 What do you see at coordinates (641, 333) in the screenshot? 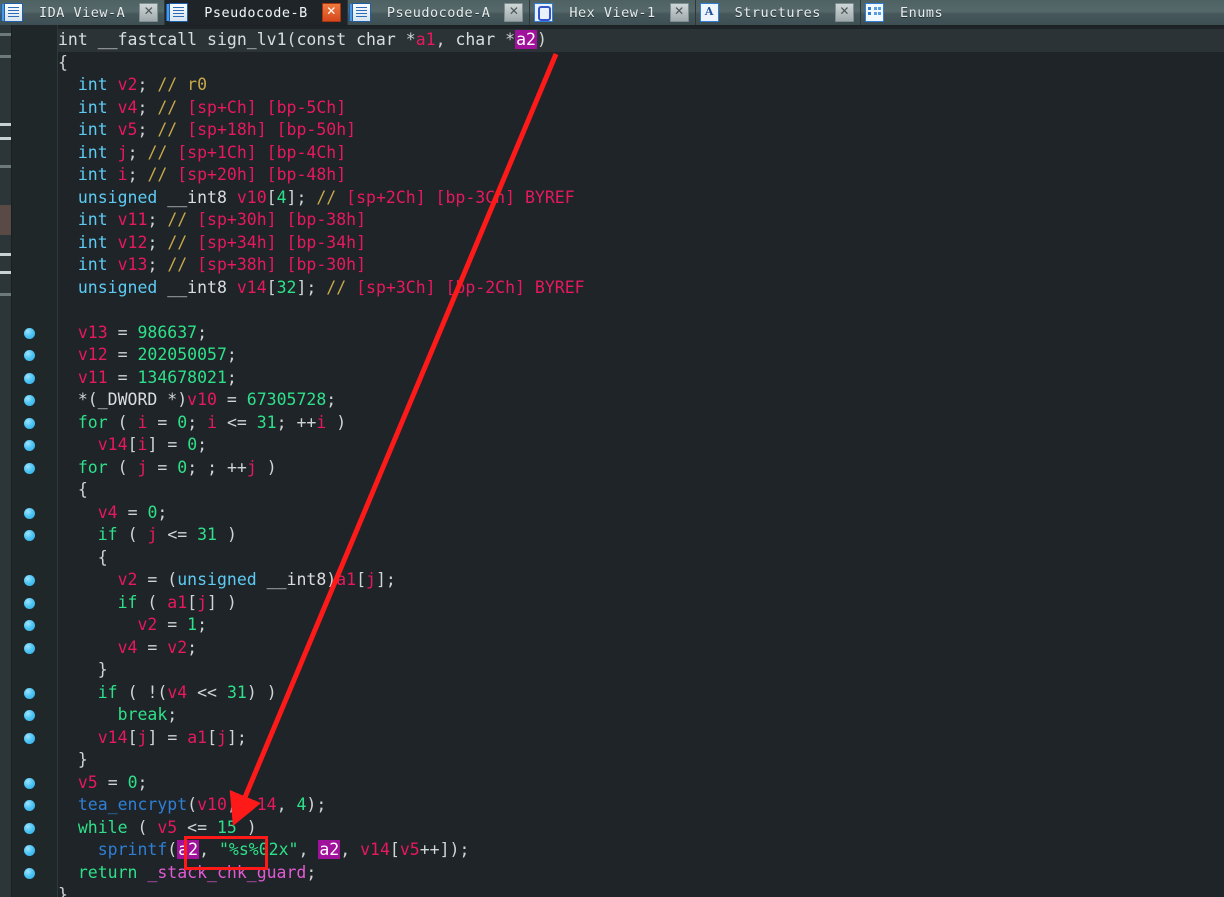
I see `code-line: v13 = 986637;` at bounding box center [641, 333].